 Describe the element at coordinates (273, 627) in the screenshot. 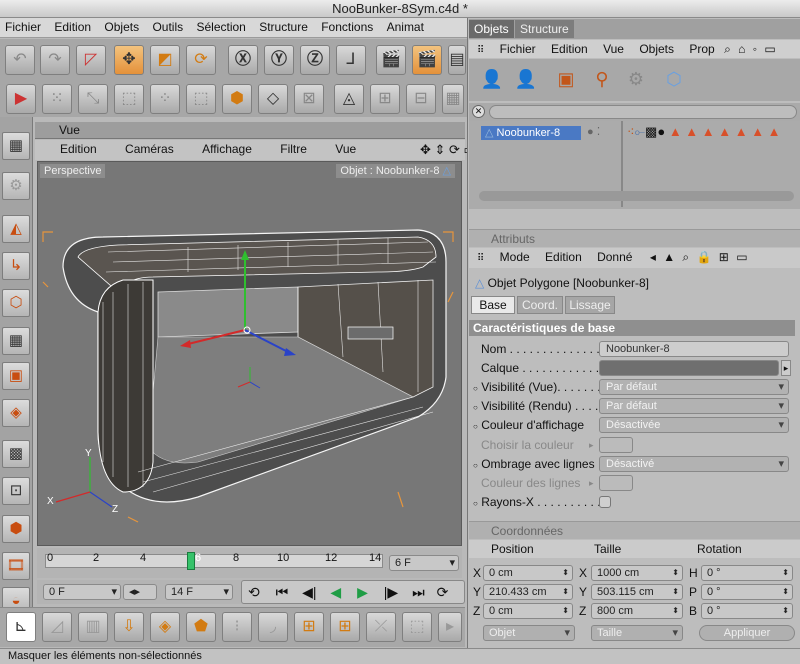

I see `curve-icon: ◞` at that location.